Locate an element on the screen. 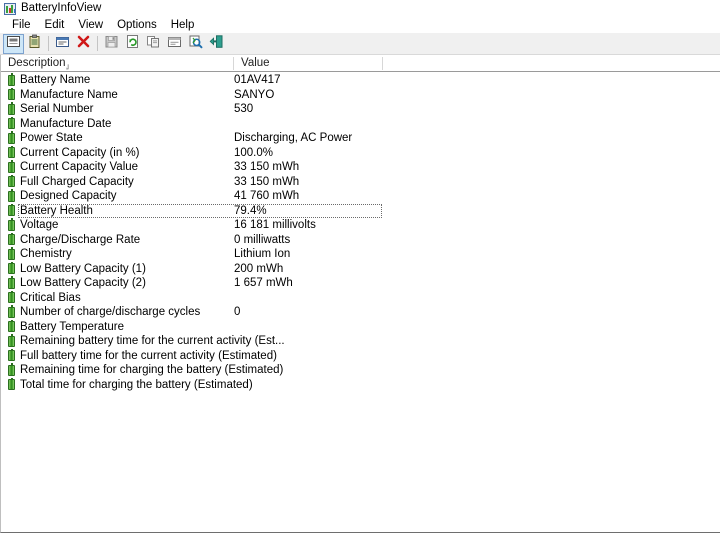 The height and width of the screenshot is (540, 720). table-row: Designed Capacity 41 760 mWh is located at coordinates (360, 196).